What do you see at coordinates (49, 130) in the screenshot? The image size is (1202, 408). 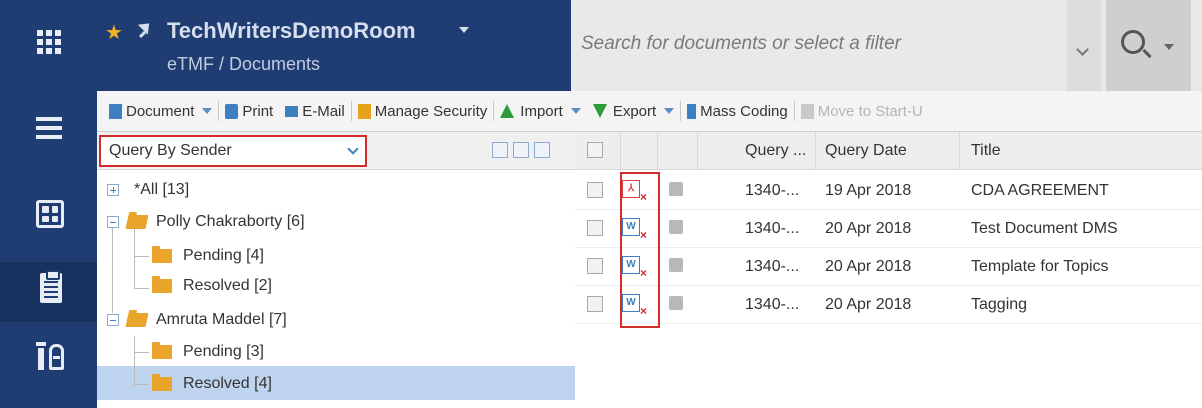 I see `hamburger-menu-icon` at bounding box center [49, 130].